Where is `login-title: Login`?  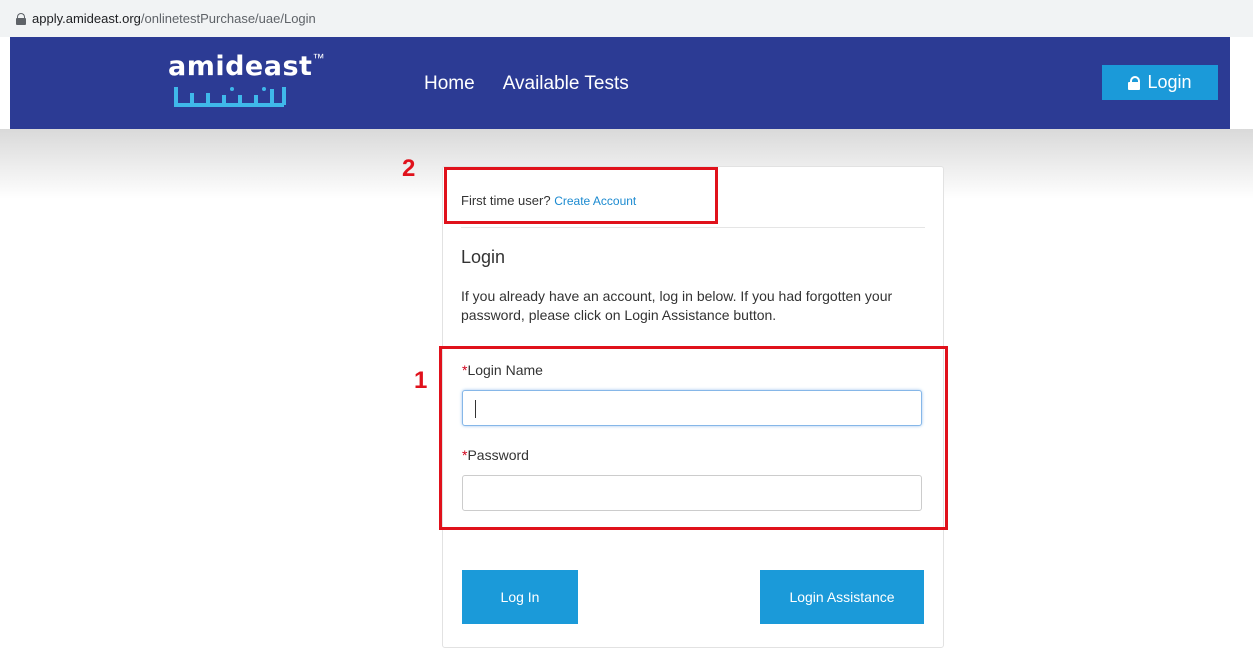 login-title: Login is located at coordinates (483, 257).